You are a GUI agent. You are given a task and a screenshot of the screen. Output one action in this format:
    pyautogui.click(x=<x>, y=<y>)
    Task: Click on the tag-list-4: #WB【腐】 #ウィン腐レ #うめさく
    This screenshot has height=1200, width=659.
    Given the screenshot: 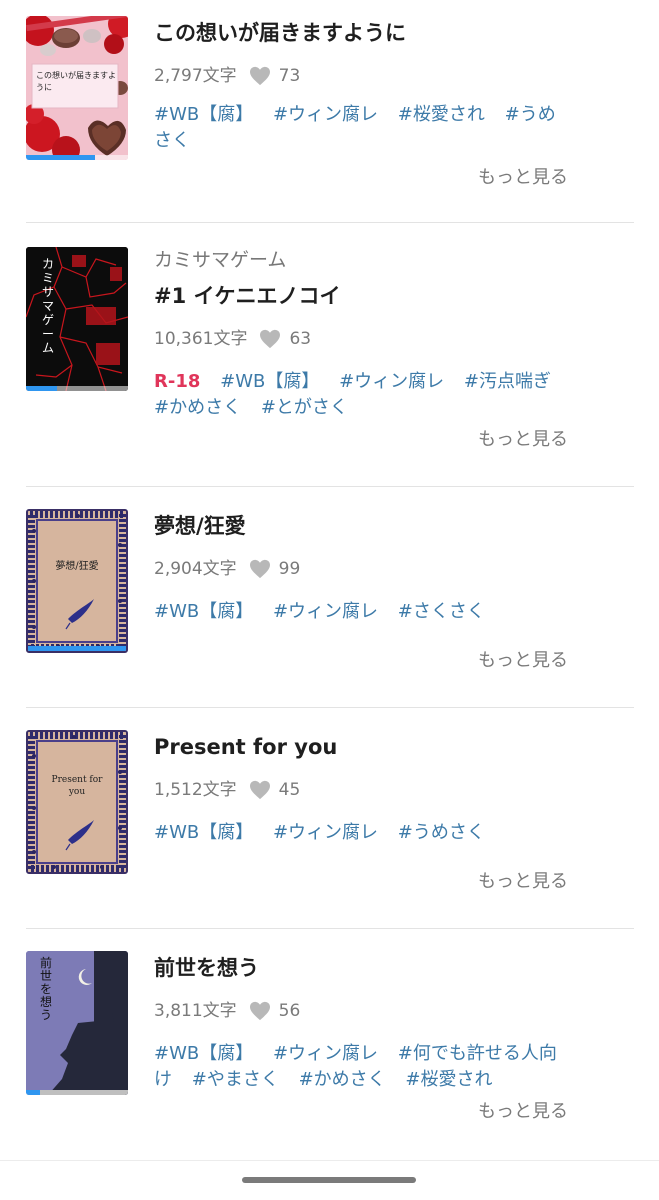 What is the action you would take?
    pyautogui.click(x=360, y=833)
    